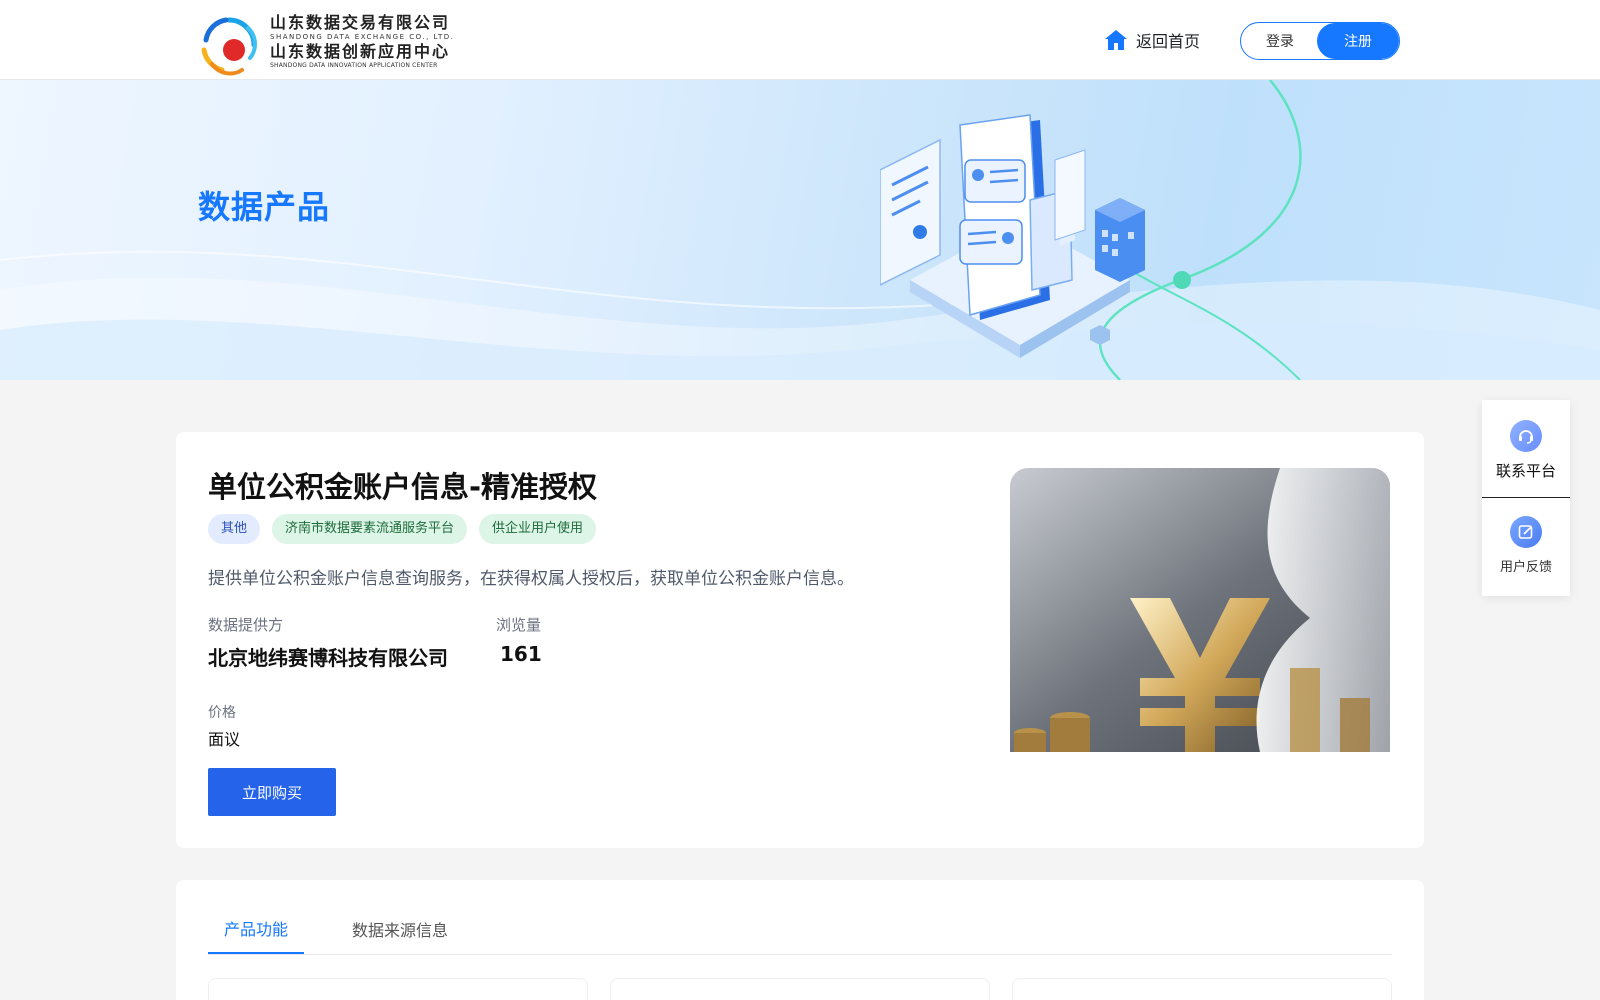 Image resolution: width=1600 pixels, height=1000 pixels. What do you see at coordinates (1091, 230) in the screenshot?
I see `data-product-illustration` at bounding box center [1091, 230].